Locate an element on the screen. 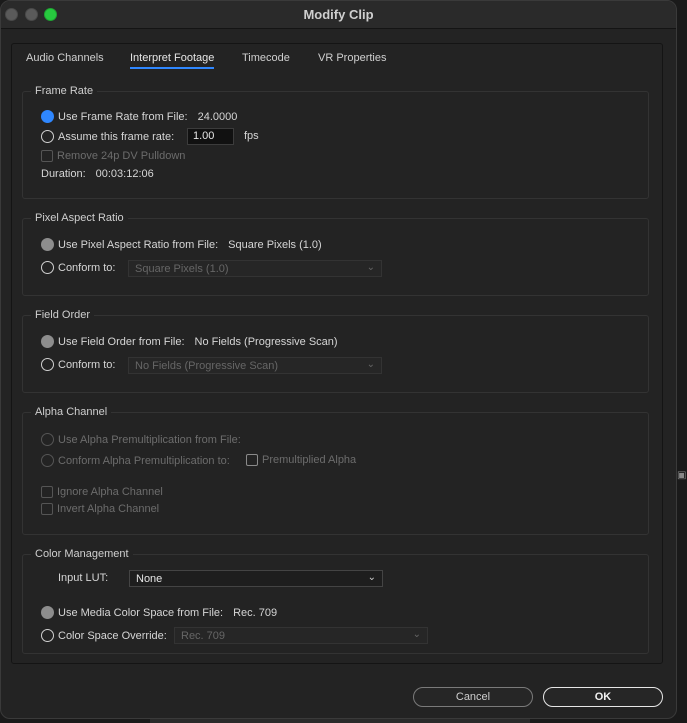  title-bar: Modify Clip is located at coordinates (338, 15).